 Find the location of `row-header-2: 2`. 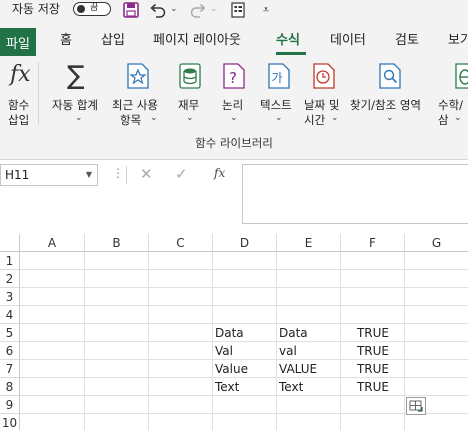

row-header-2: 2 is located at coordinates (10, 279).